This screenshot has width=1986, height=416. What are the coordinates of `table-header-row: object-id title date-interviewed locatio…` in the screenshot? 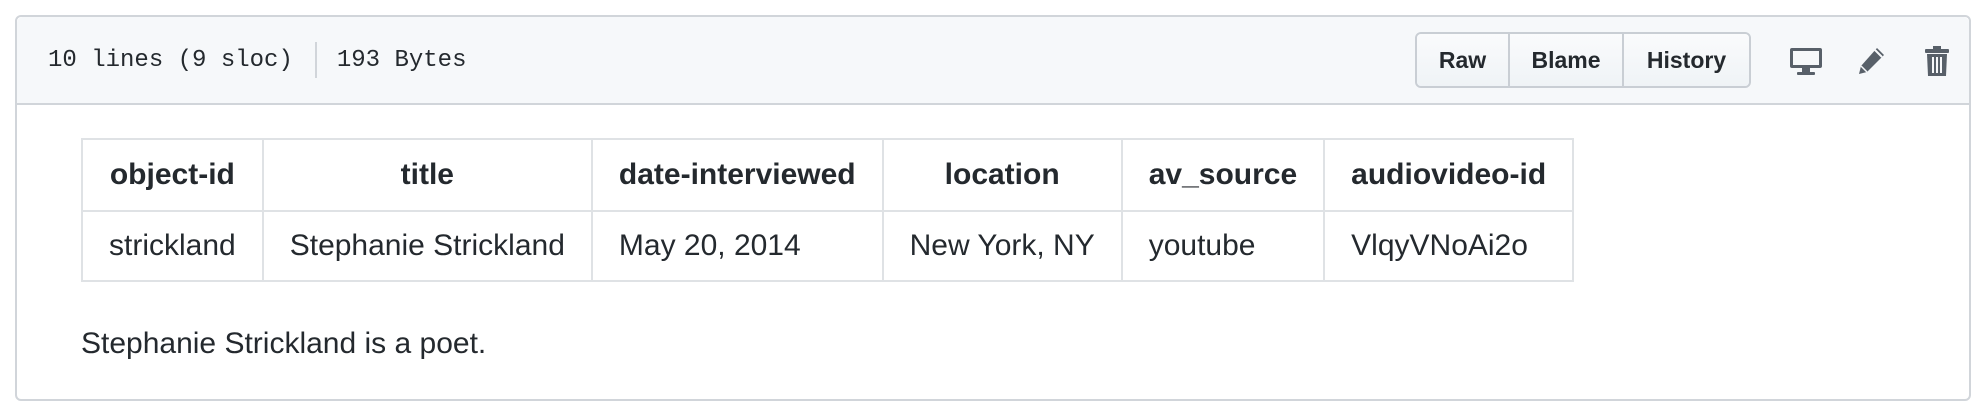 It's located at (828, 175).